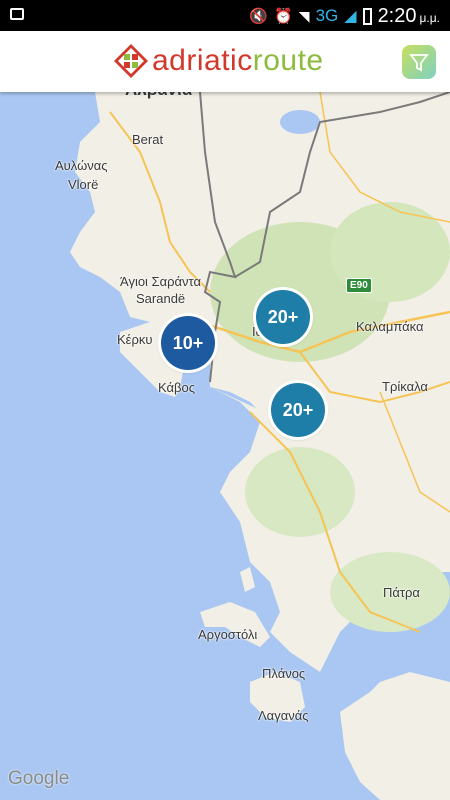 The height and width of the screenshot is (800, 450). Describe the element at coordinates (177, 387) in the screenshot. I see `map-label-kavos: Κάβος` at that location.